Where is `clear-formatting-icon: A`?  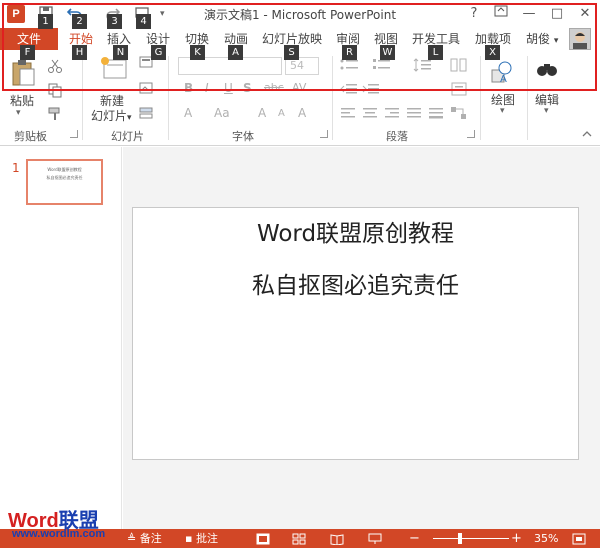
clear-formatting-icon: A is located at coordinates (302, 113).